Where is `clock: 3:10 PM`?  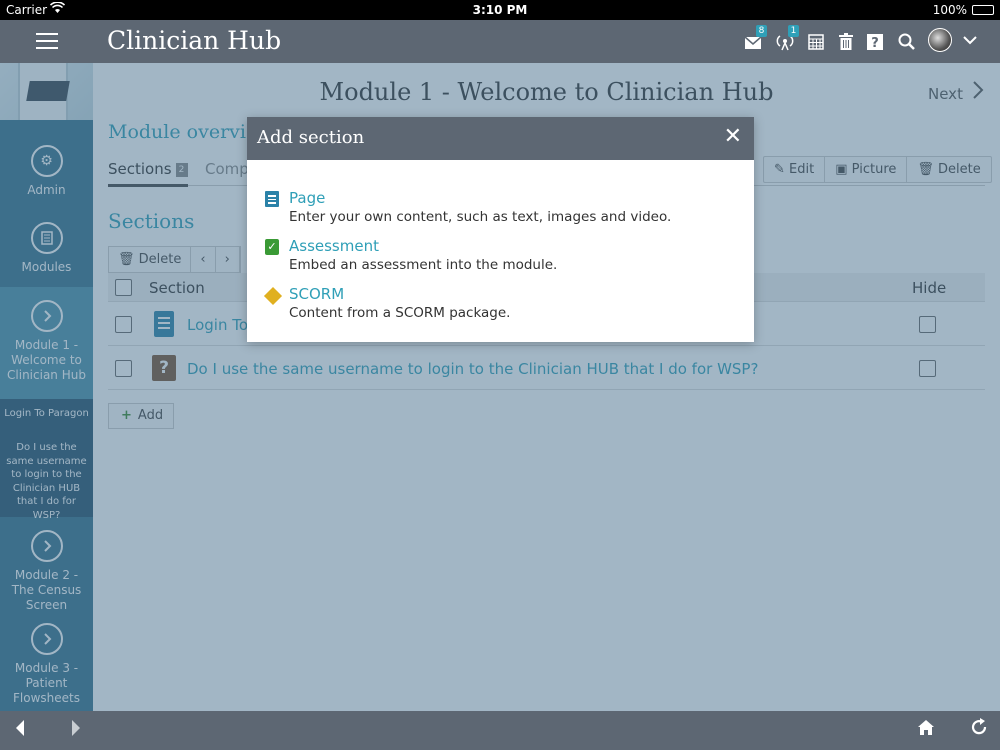
clock: 3:10 PM is located at coordinates (500, 10).